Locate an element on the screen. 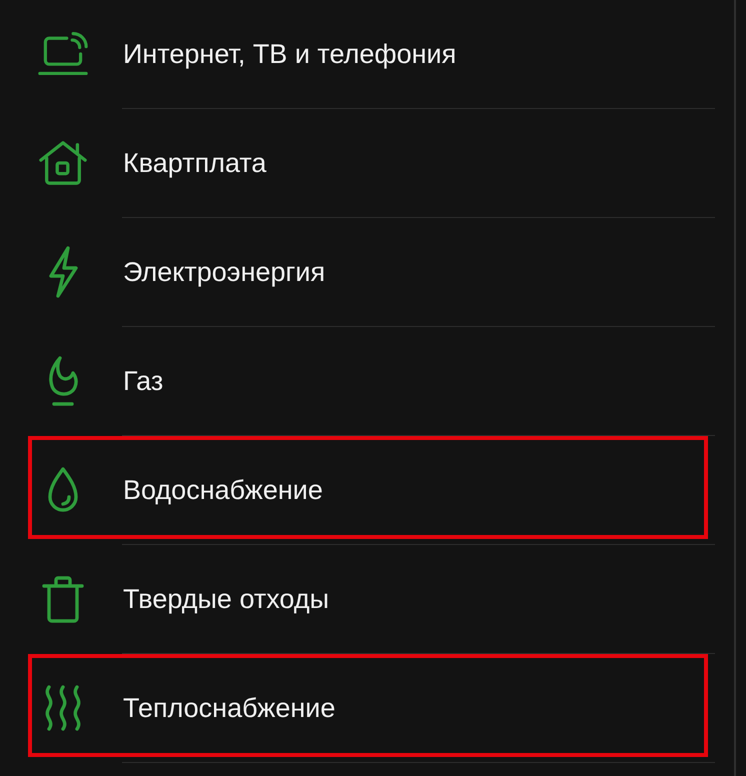  service-item: Газ is located at coordinates (367, 381).